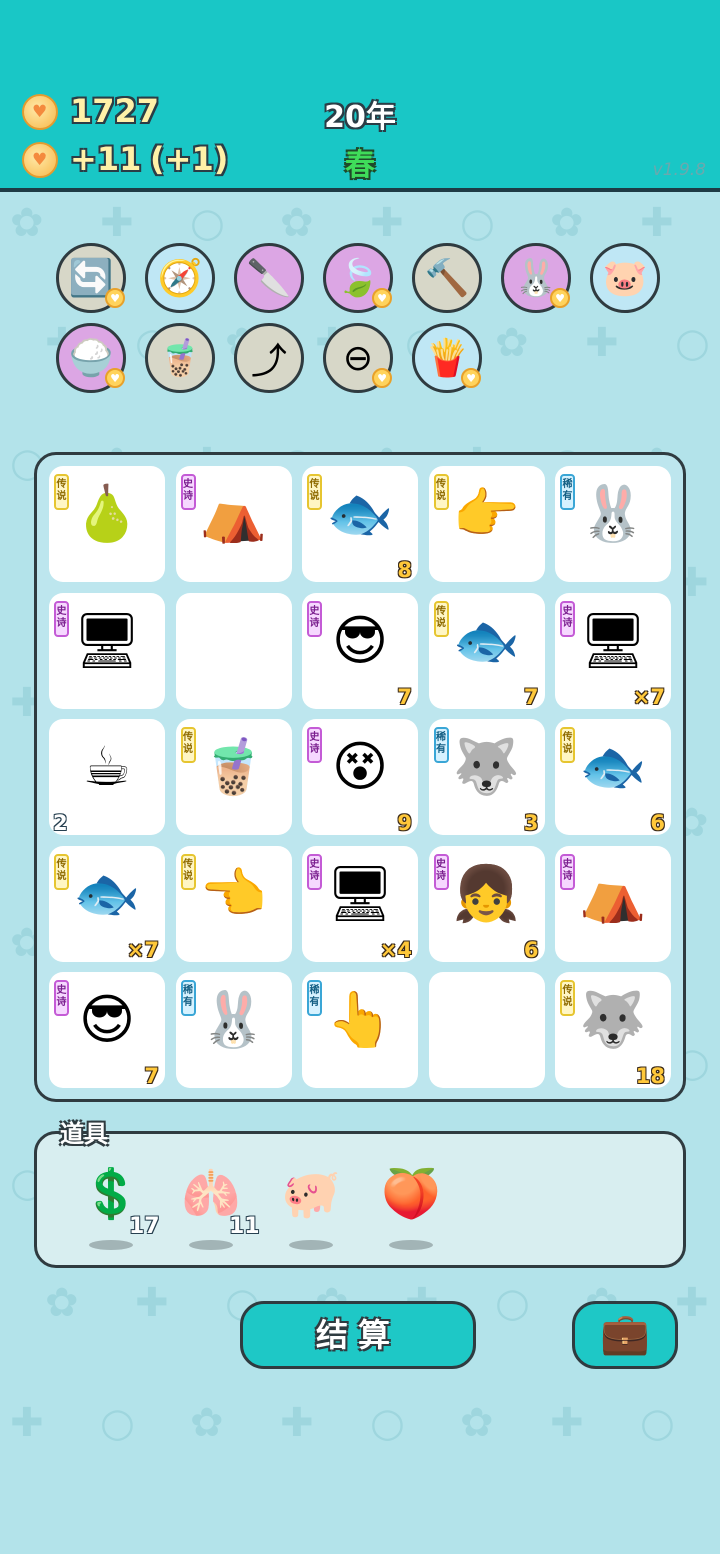 This screenshot has width=720, height=1554. What do you see at coordinates (360, 117) in the screenshot?
I see `year-label: 20年` at bounding box center [360, 117].